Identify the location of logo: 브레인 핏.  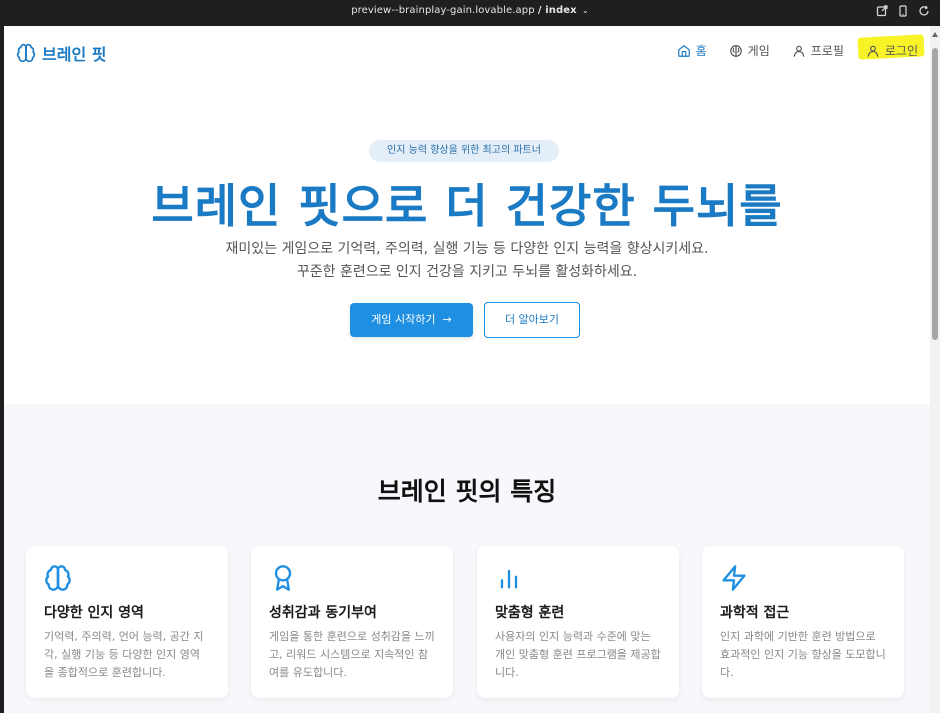
(61, 53).